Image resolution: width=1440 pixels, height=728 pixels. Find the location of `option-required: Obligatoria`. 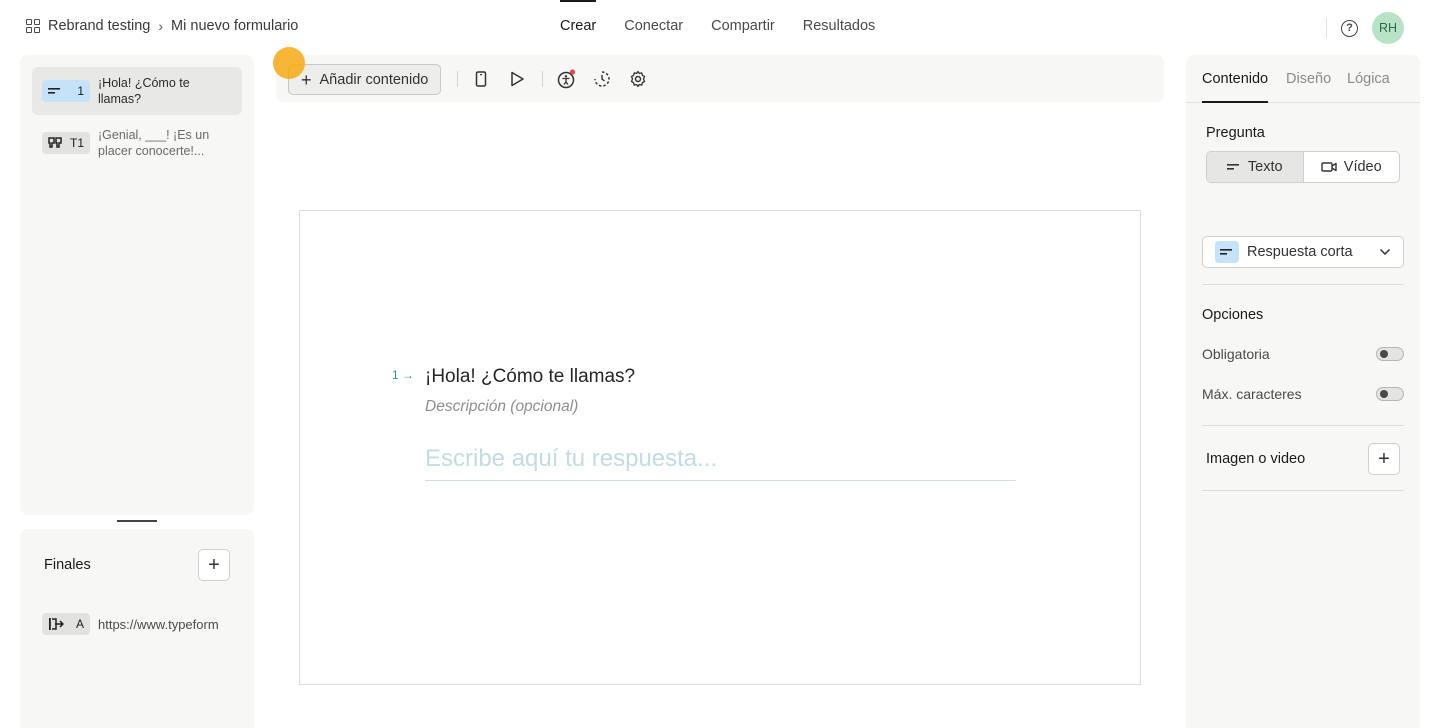

option-required: Obligatoria is located at coordinates (1303, 354).